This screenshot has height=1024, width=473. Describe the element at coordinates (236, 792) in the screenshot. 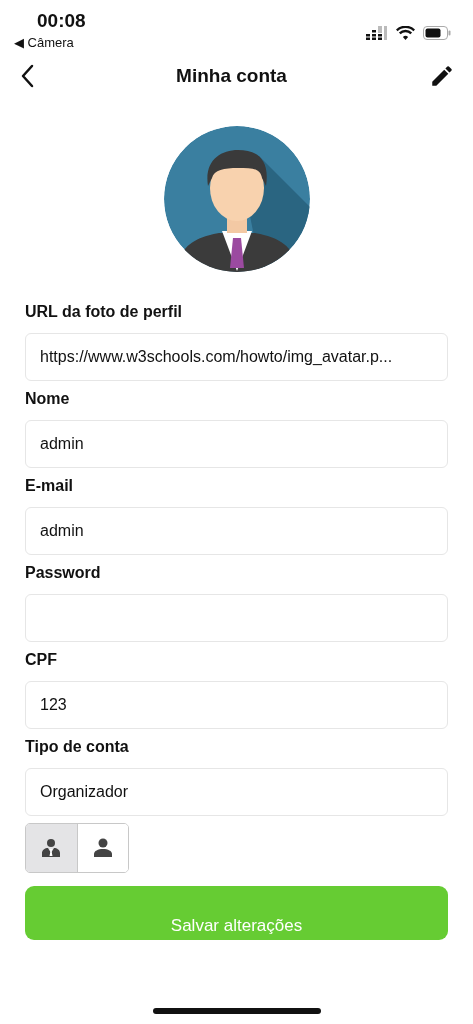

I see `text-field: Organizador` at that location.